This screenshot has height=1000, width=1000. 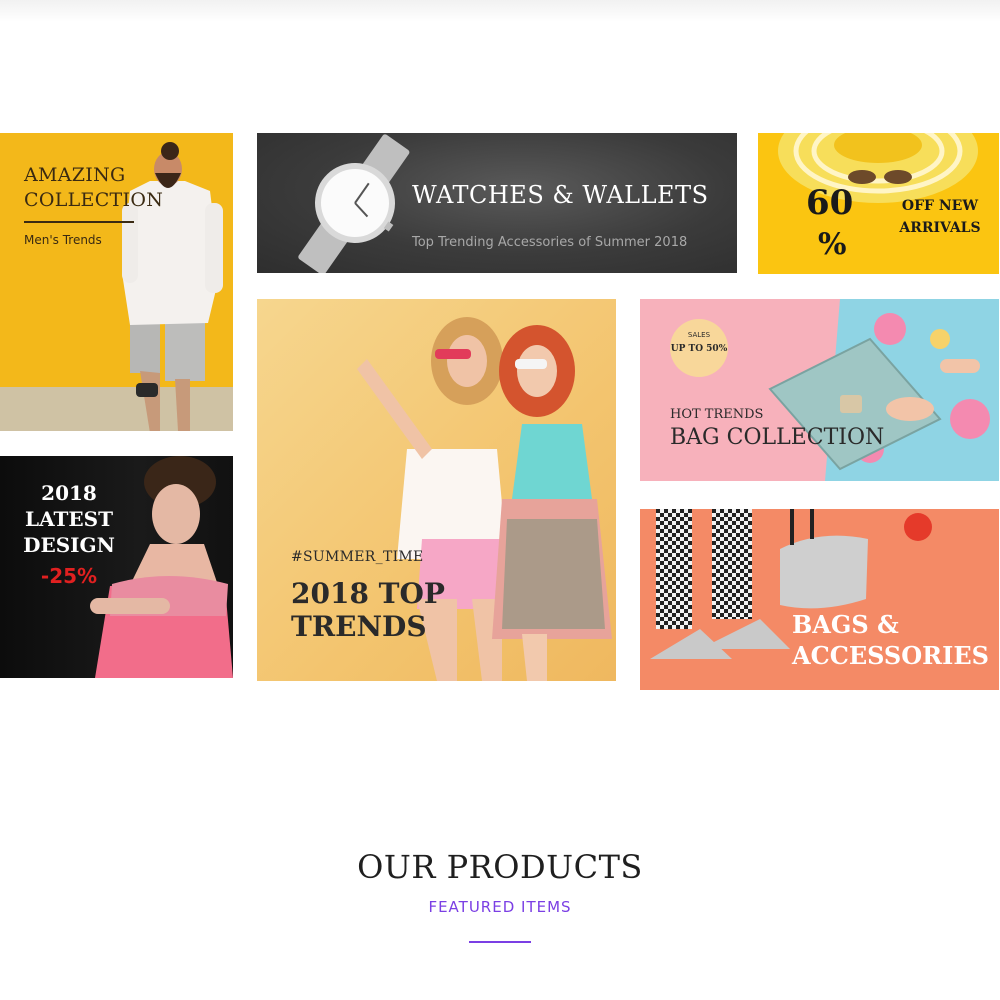 I want to click on title-underline, so click(x=79, y=222).